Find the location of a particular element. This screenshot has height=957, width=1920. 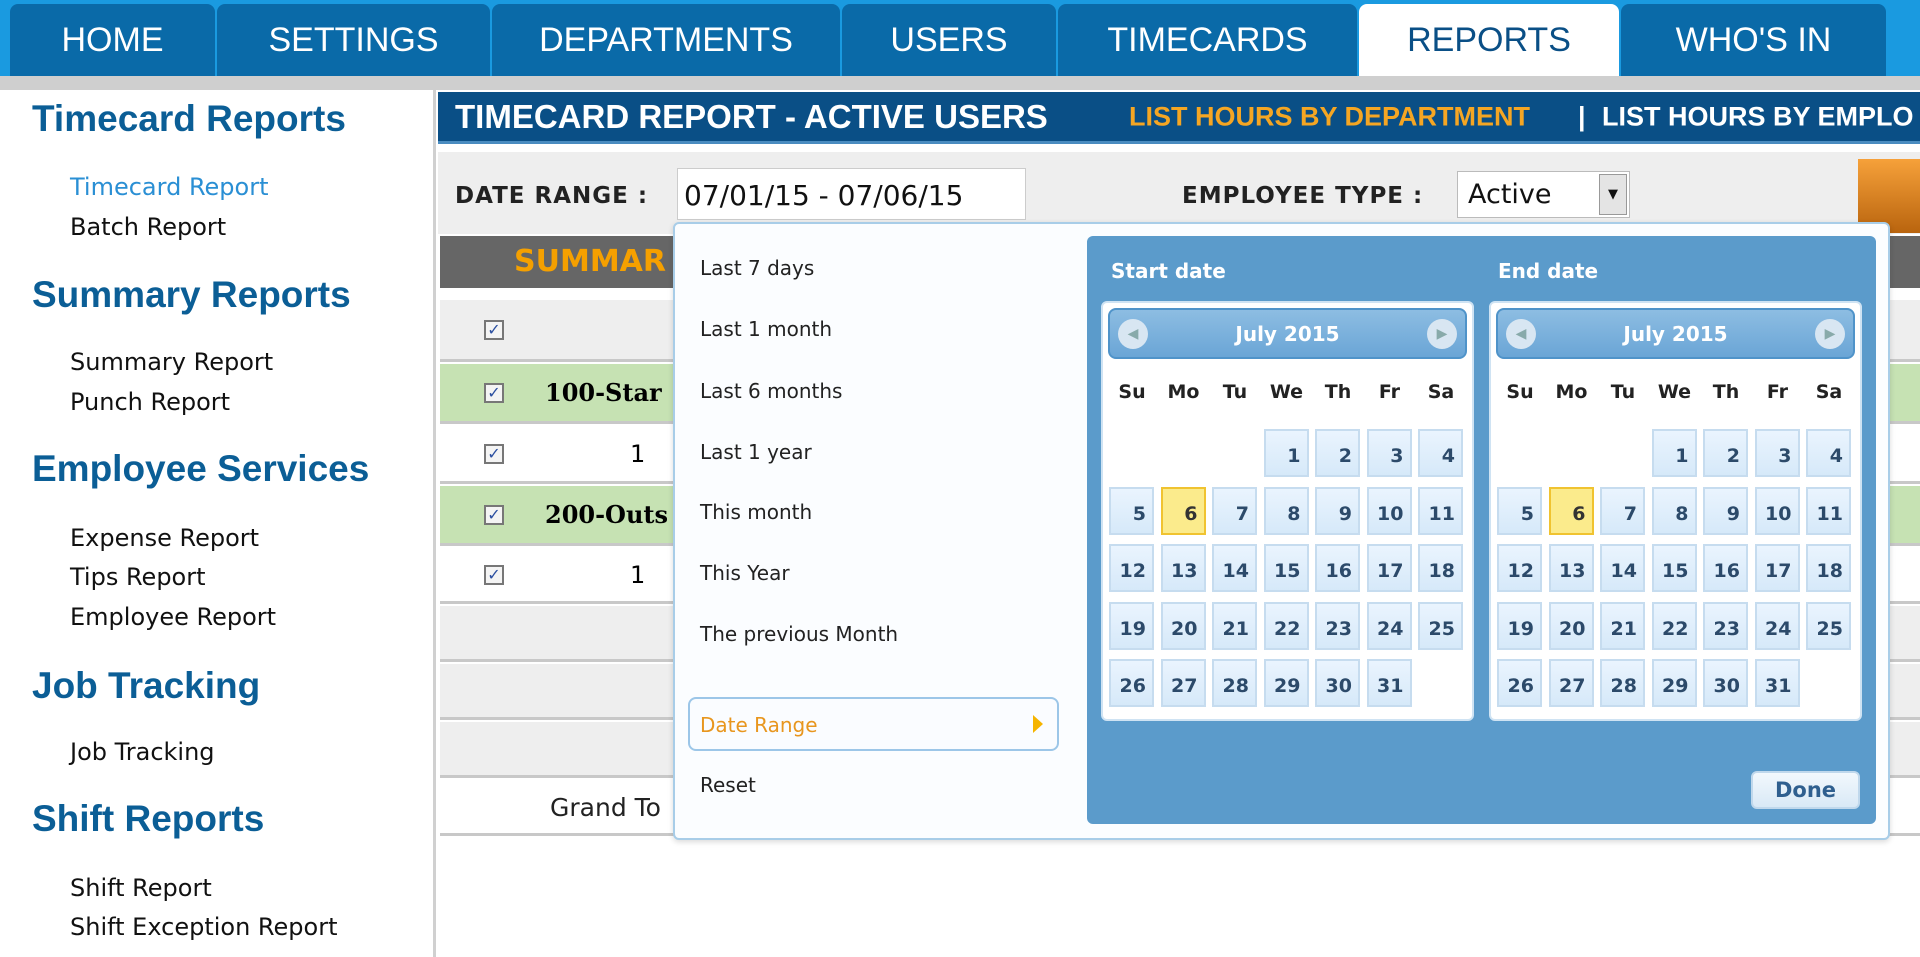

tab-home: HOME is located at coordinates (112, 40).